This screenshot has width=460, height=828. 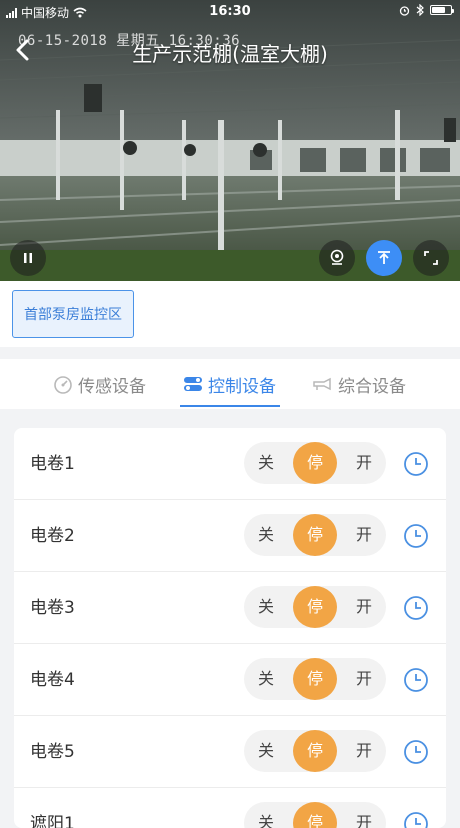 I want to click on sensor-gauge-icon, so click(x=63, y=385).